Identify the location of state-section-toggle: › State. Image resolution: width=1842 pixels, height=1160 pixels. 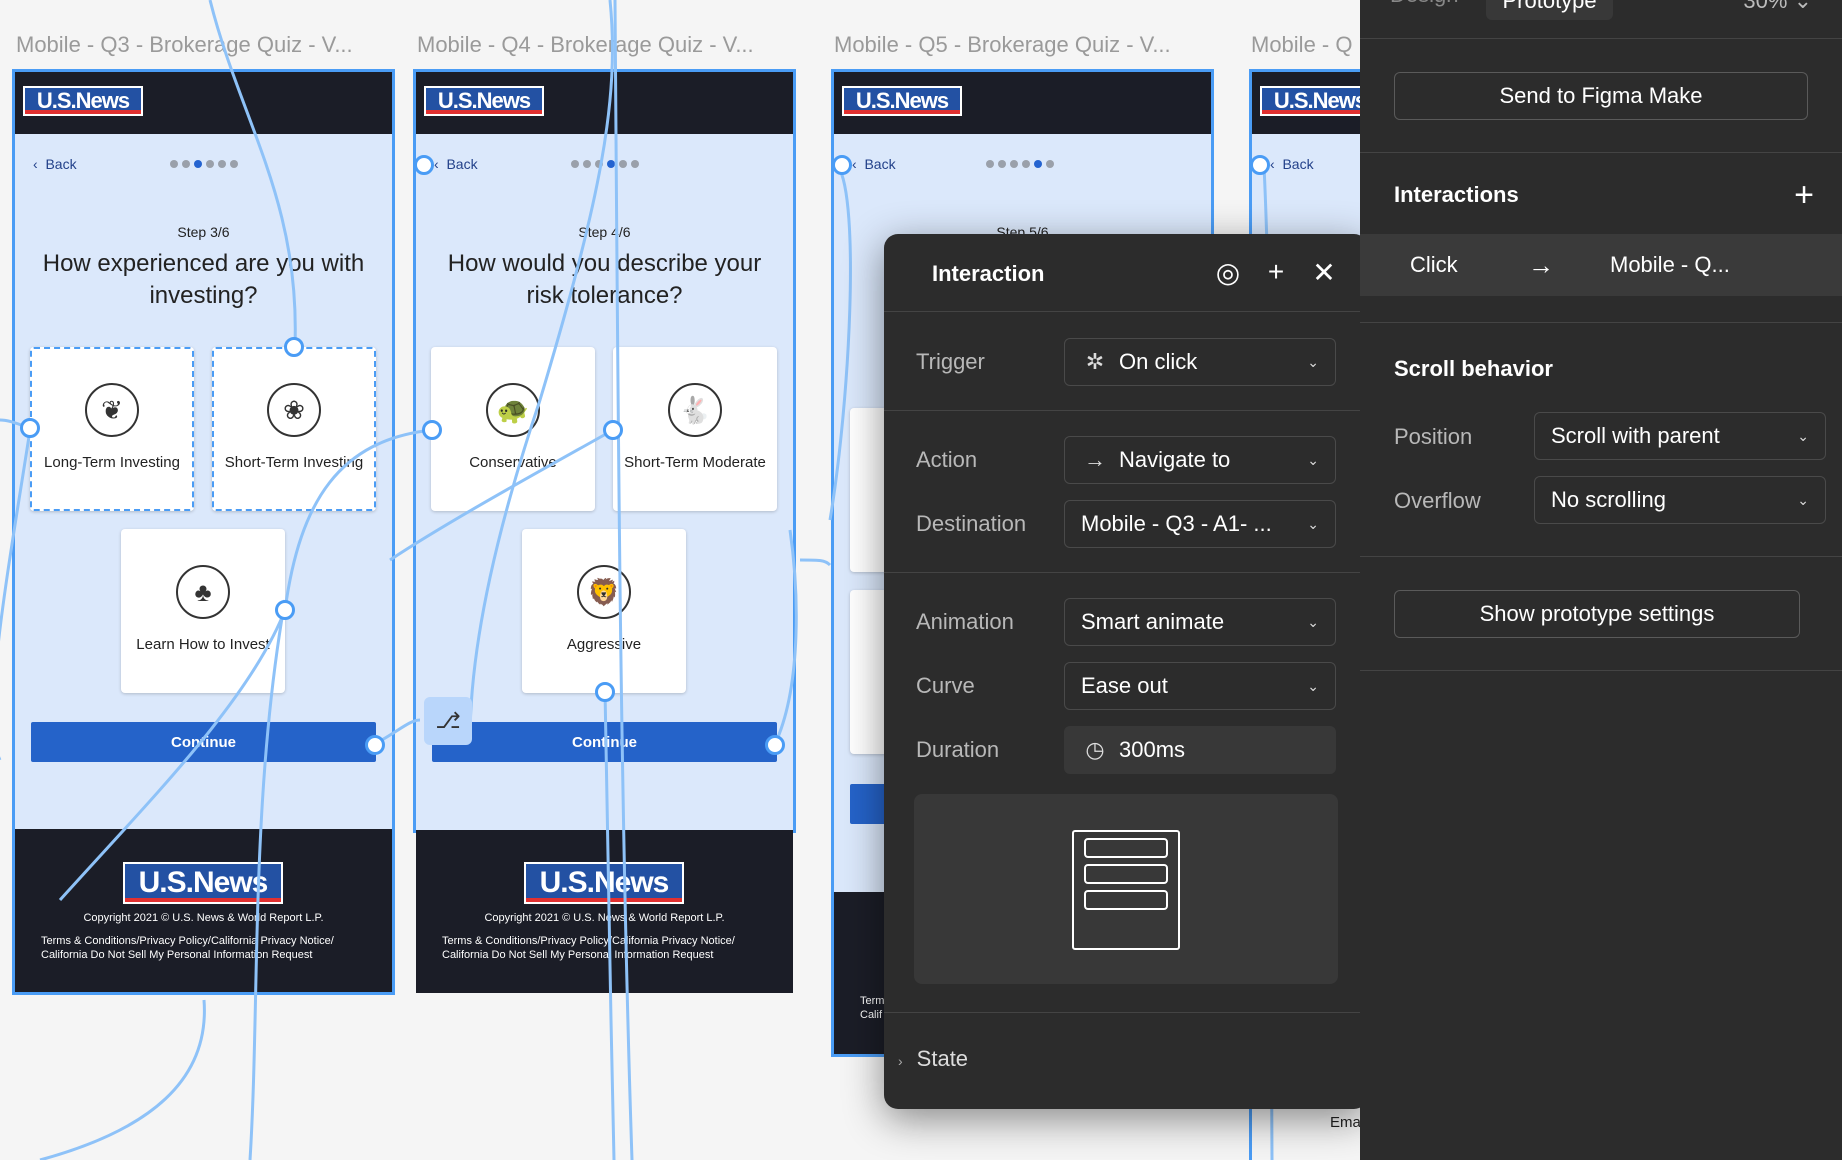
(933, 1059).